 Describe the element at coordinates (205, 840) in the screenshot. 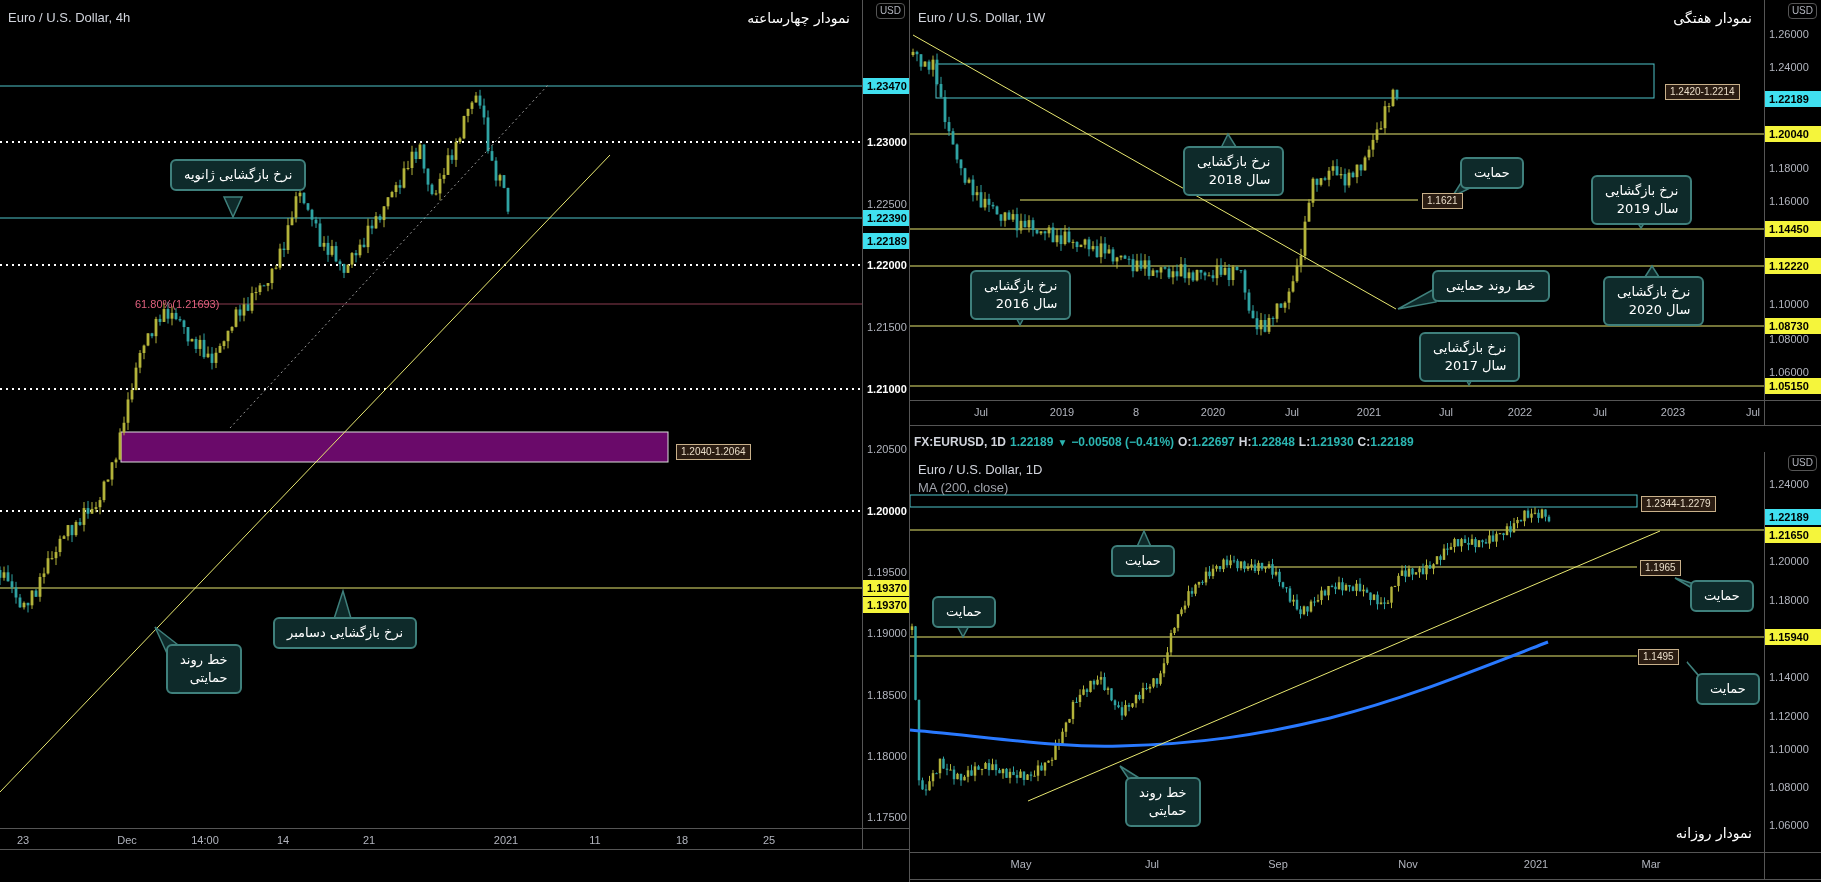

I see `time-label: 14:00` at that location.